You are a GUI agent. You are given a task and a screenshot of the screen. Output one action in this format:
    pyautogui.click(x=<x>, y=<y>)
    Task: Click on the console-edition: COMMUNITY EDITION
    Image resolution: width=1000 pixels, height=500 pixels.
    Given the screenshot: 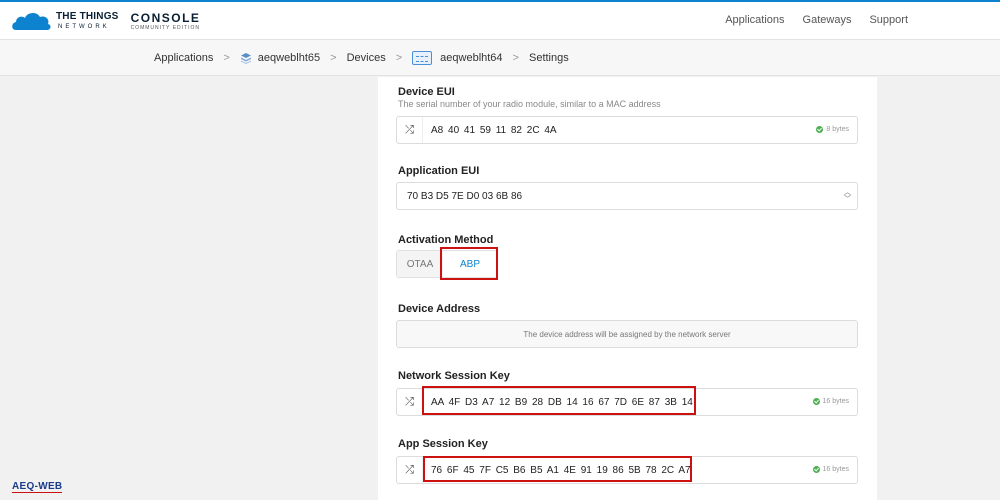 What is the action you would take?
    pyautogui.click(x=165, y=27)
    